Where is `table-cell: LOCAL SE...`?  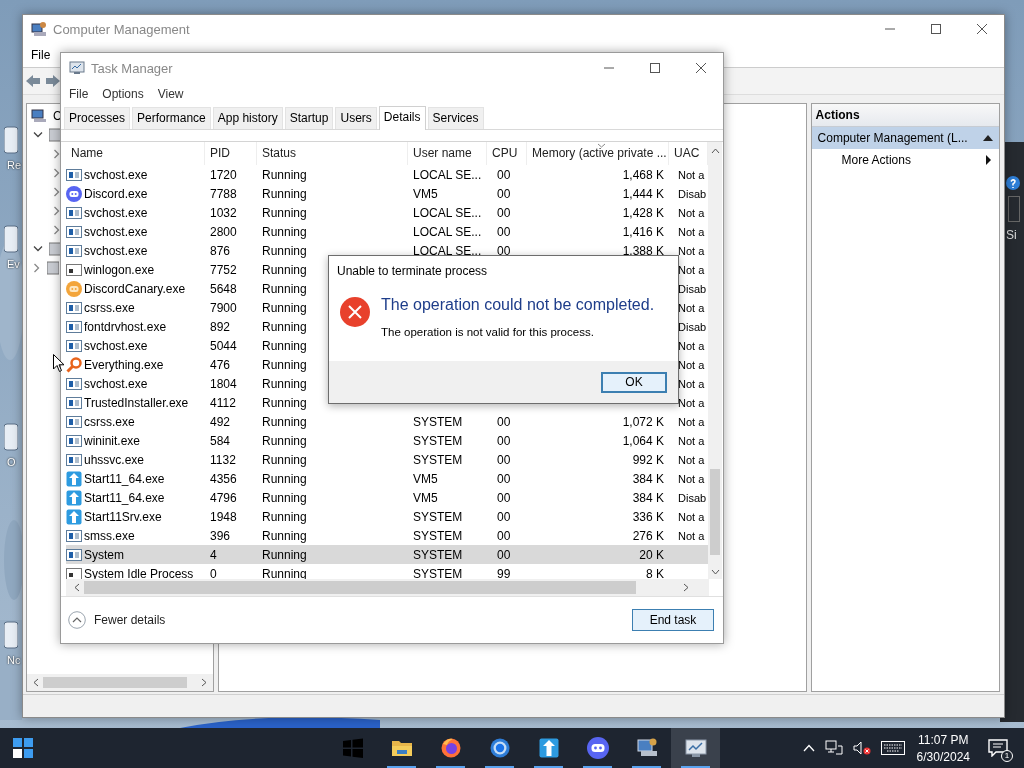
table-cell: LOCAL SE... is located at coordinates (447, 212).